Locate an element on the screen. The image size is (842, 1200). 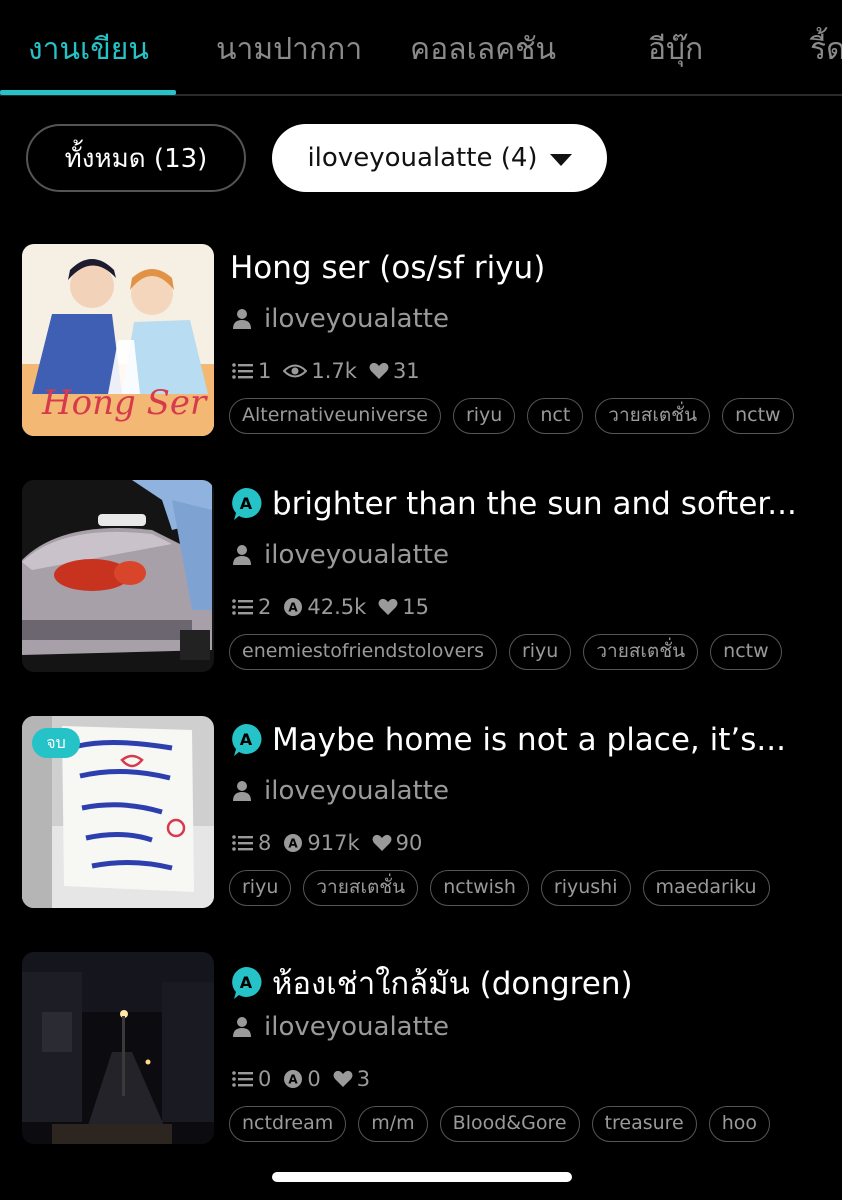
chevron-down-icon is located at coordinates (560, 160).